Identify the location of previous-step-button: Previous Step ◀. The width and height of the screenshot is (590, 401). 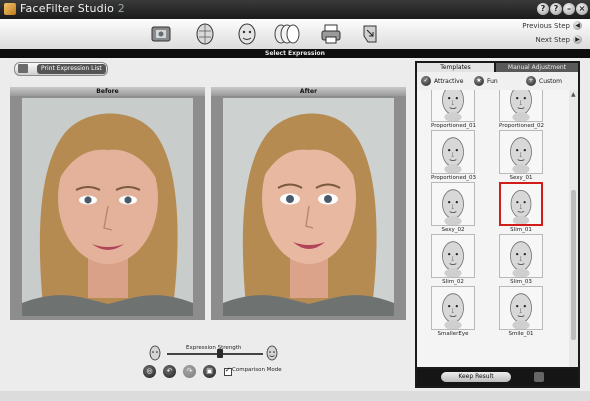
(552, 25).